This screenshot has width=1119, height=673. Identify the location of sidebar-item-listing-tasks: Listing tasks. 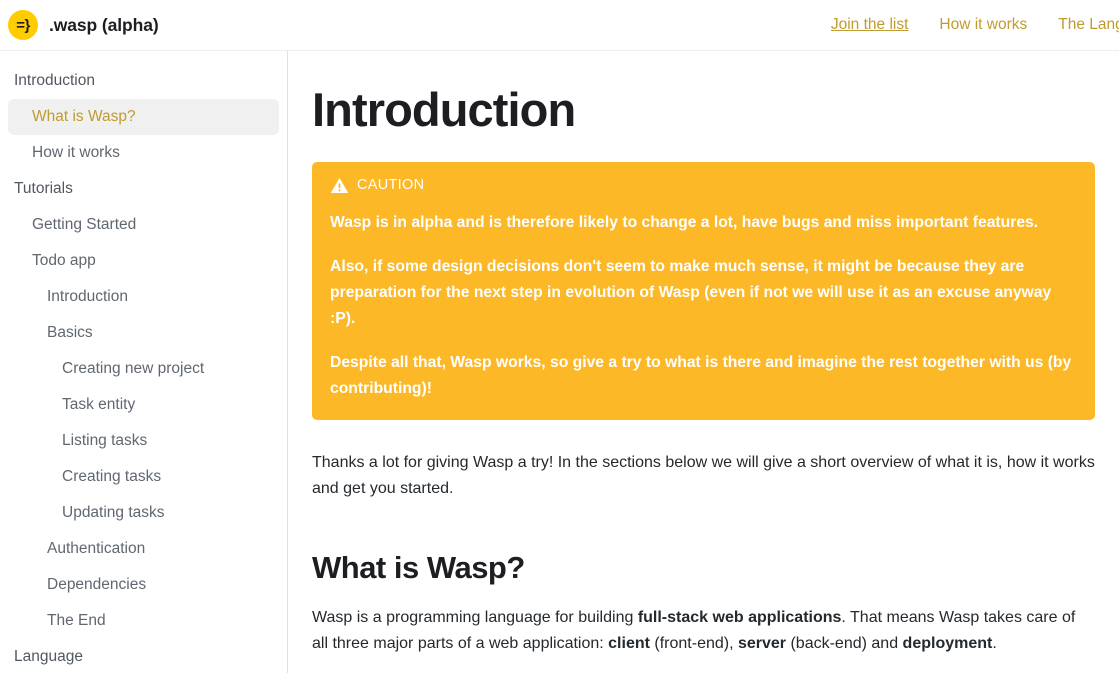
(143, 441).